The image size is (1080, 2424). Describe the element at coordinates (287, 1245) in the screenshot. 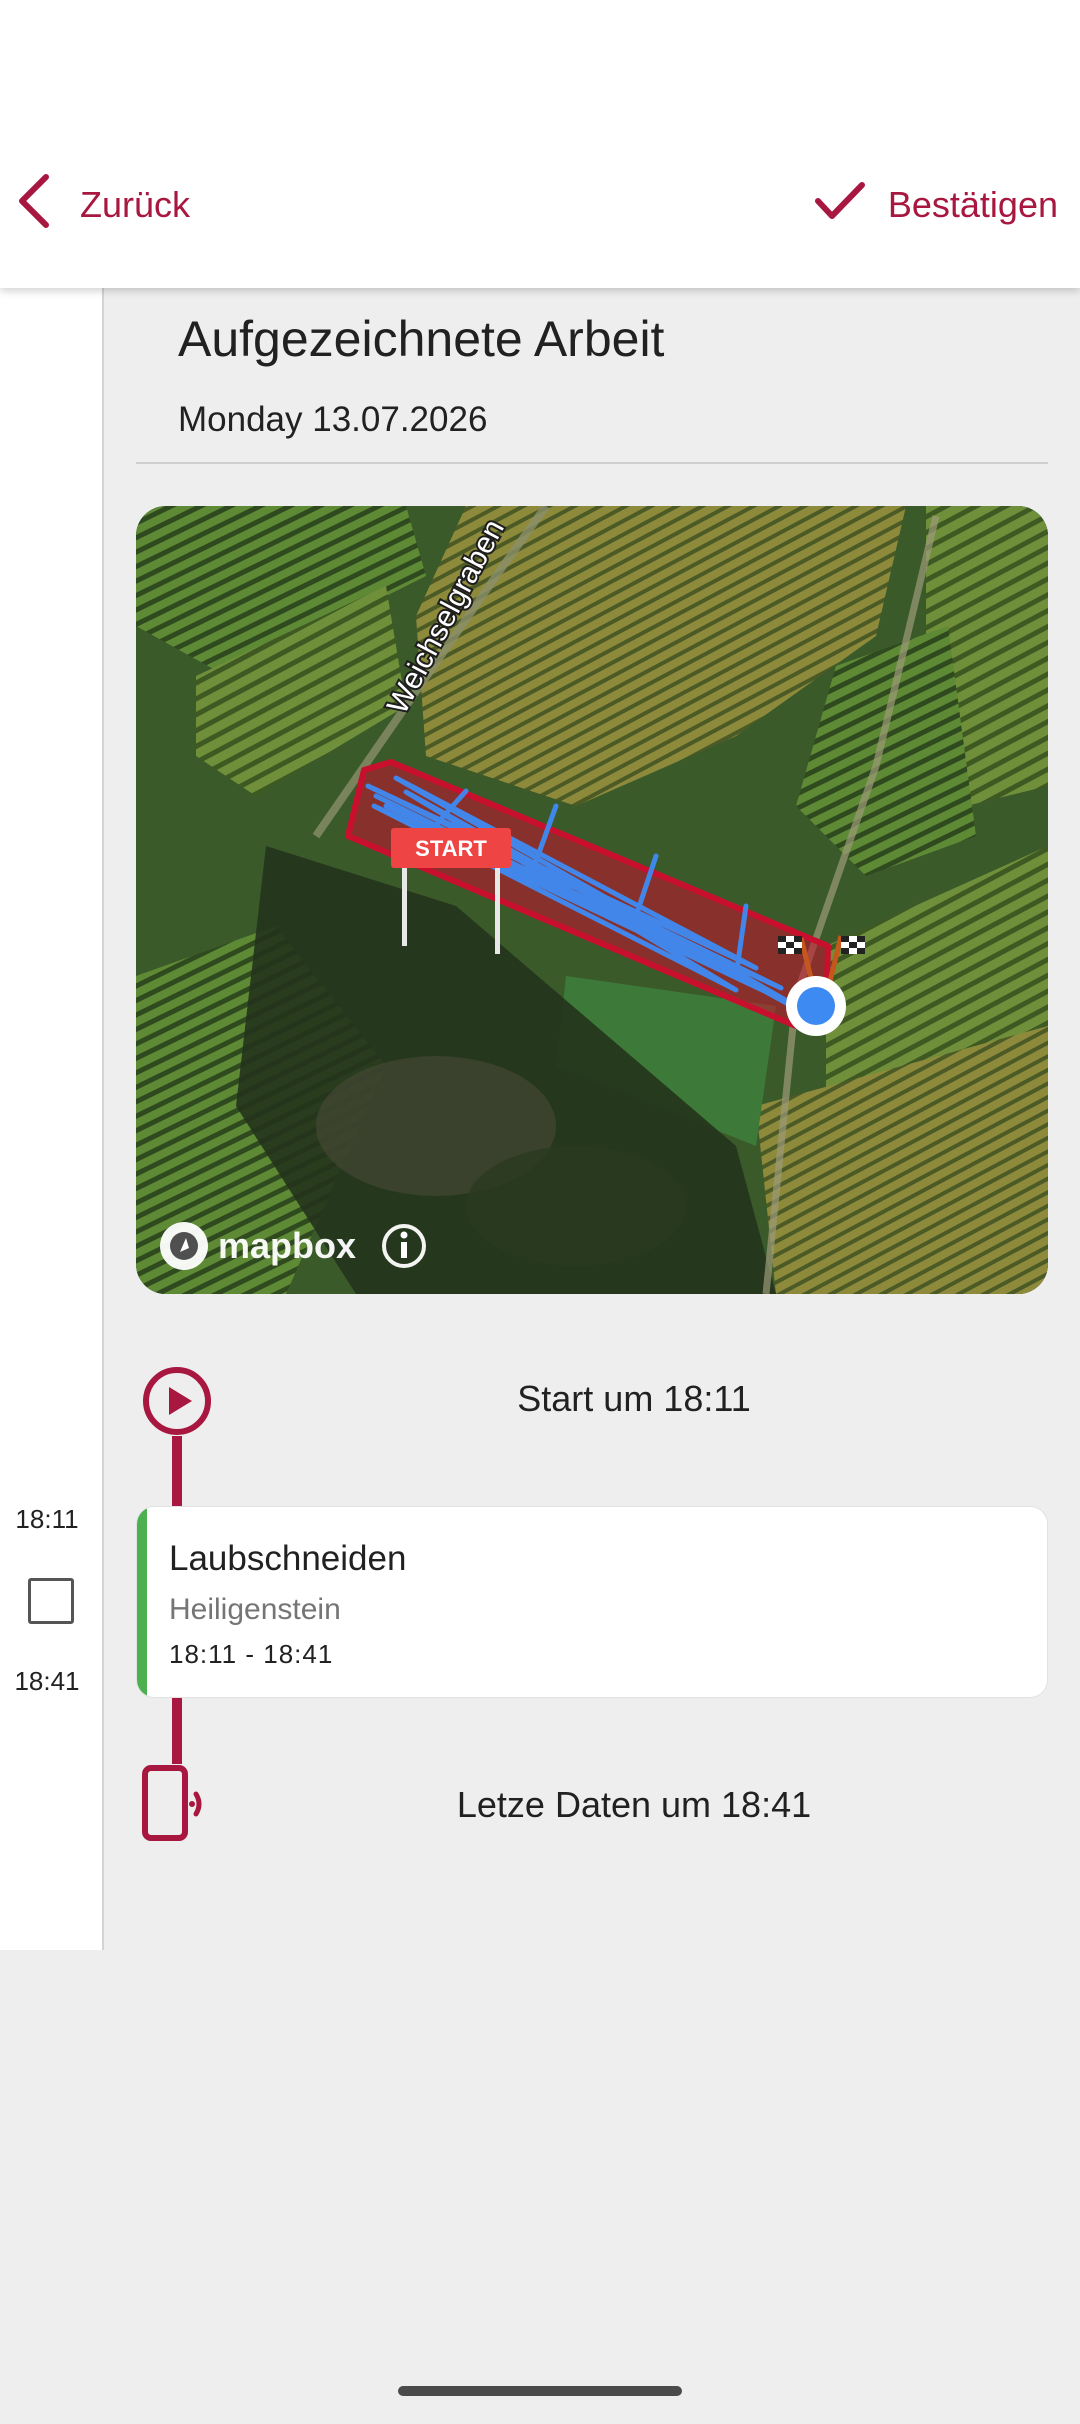

I see `mapbox-attribution: mapbox` at that location.